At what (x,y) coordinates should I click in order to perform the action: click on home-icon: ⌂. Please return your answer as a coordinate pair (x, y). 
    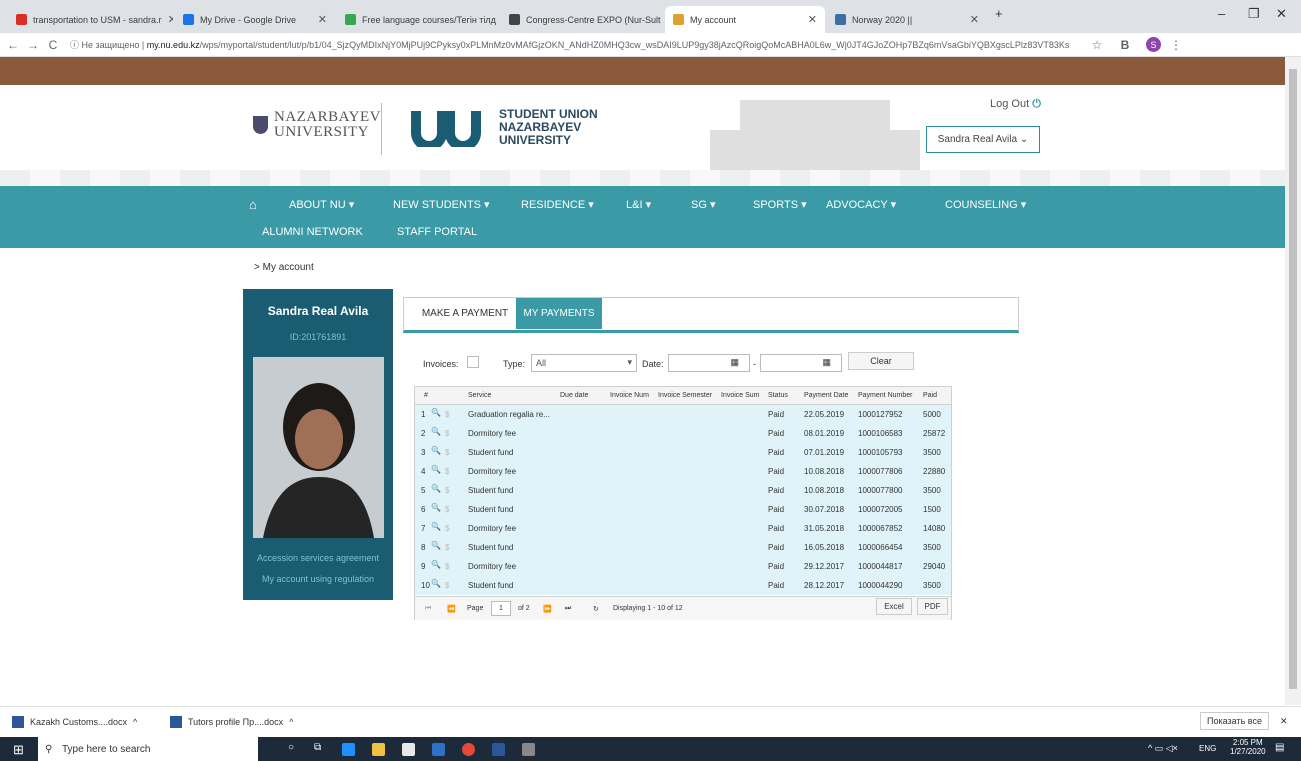
    Looking at the image, I should click on (253, 204).